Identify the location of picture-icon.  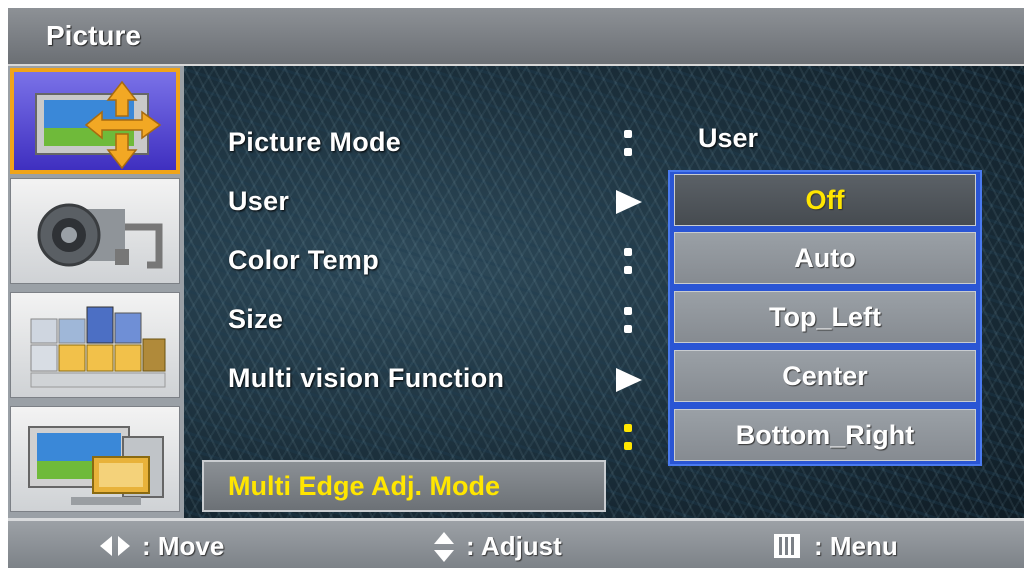
(98, 125).